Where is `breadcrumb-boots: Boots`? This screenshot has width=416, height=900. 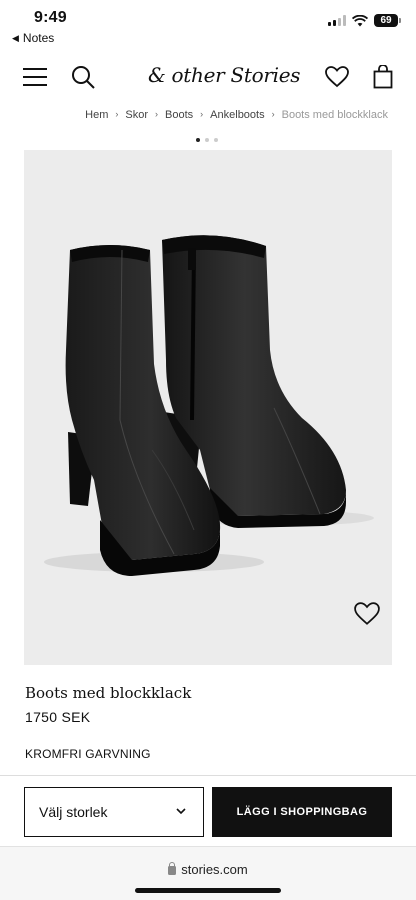 breadcrumb-boots: Boots is located at coordinates (179, 115).